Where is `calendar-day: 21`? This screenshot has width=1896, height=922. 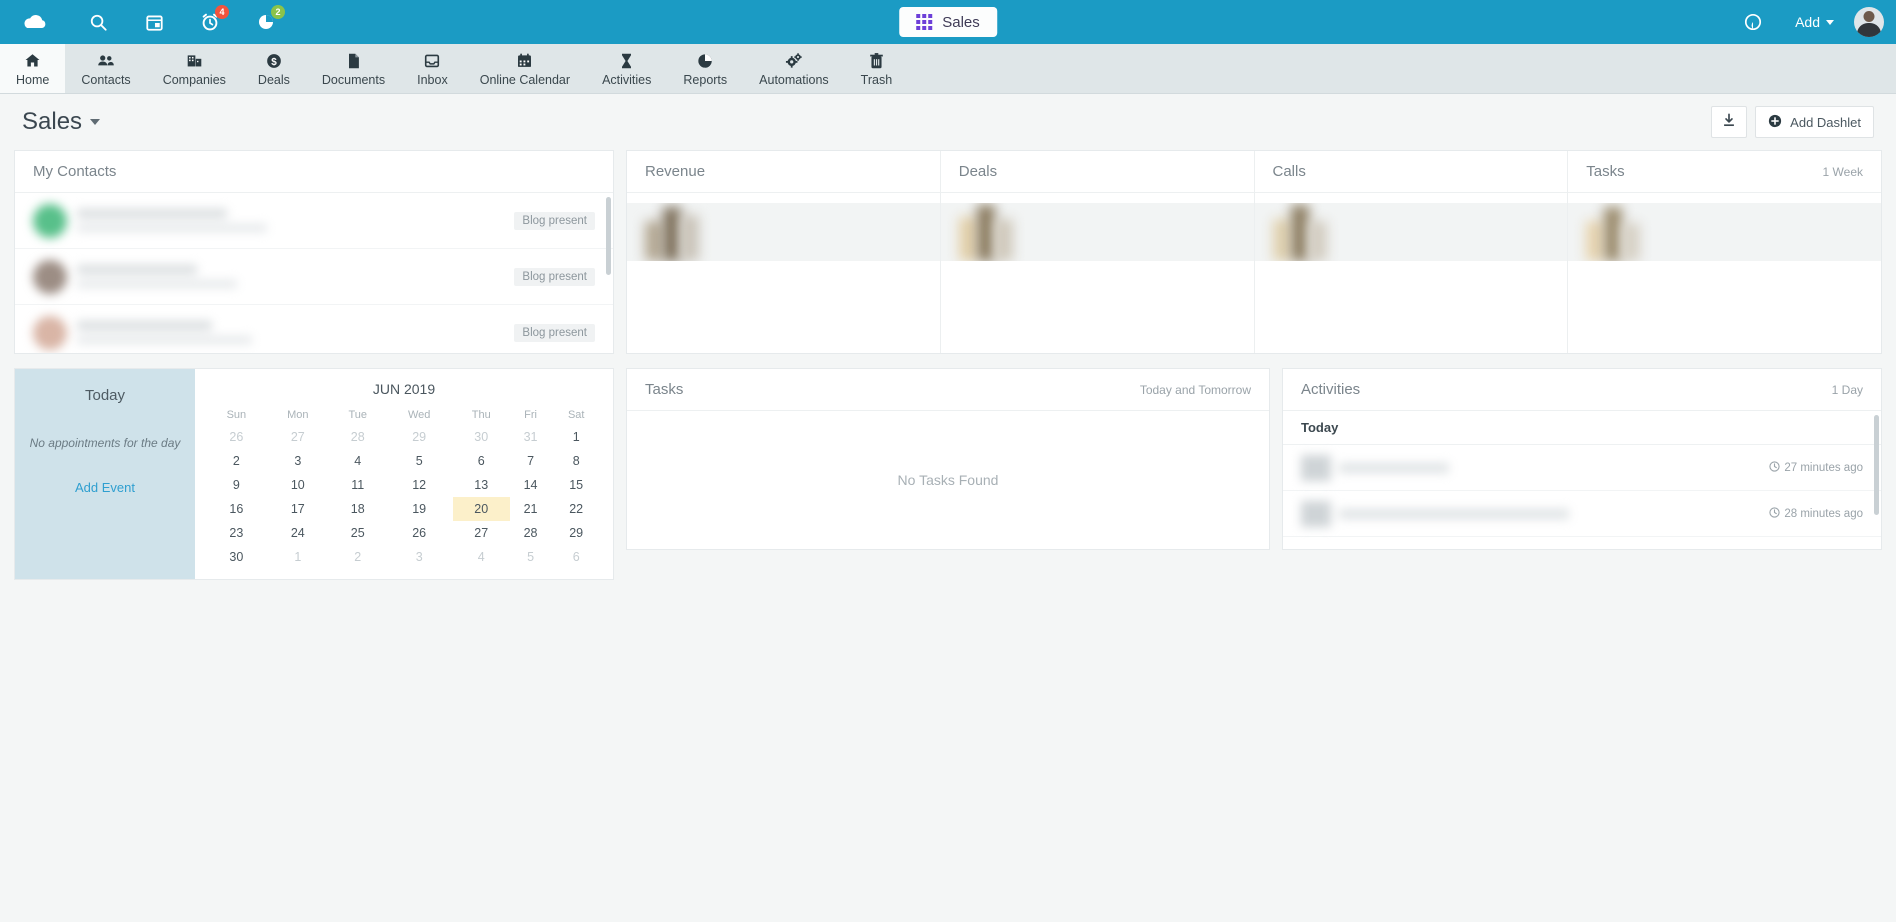 calendar-day: 21 is located at coordinates (531, 509).